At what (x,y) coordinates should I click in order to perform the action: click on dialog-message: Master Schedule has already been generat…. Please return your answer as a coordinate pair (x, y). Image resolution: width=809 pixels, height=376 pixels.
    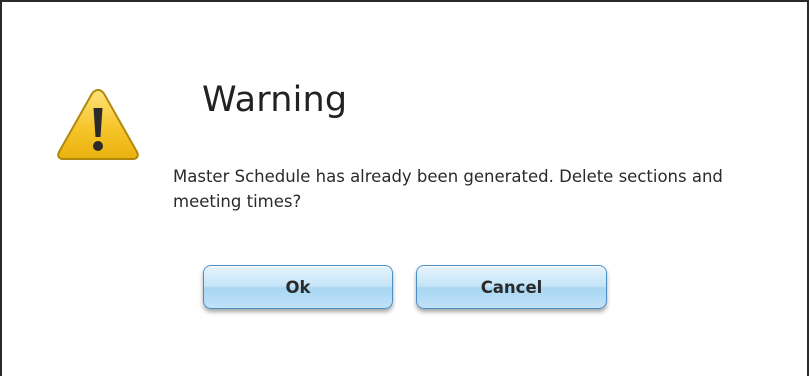
    Looking at the image, I should click on (448, 189).